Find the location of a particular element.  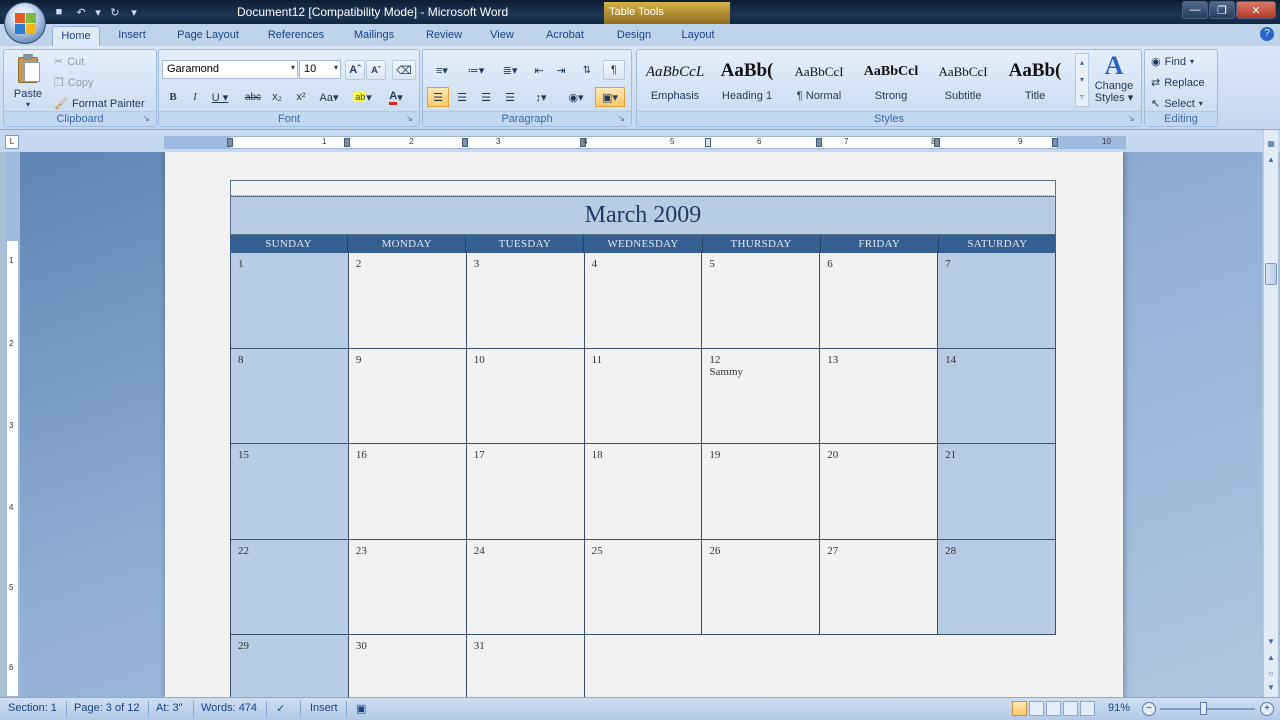

calendar-cell: 2 is located at coordinates (407, 301).